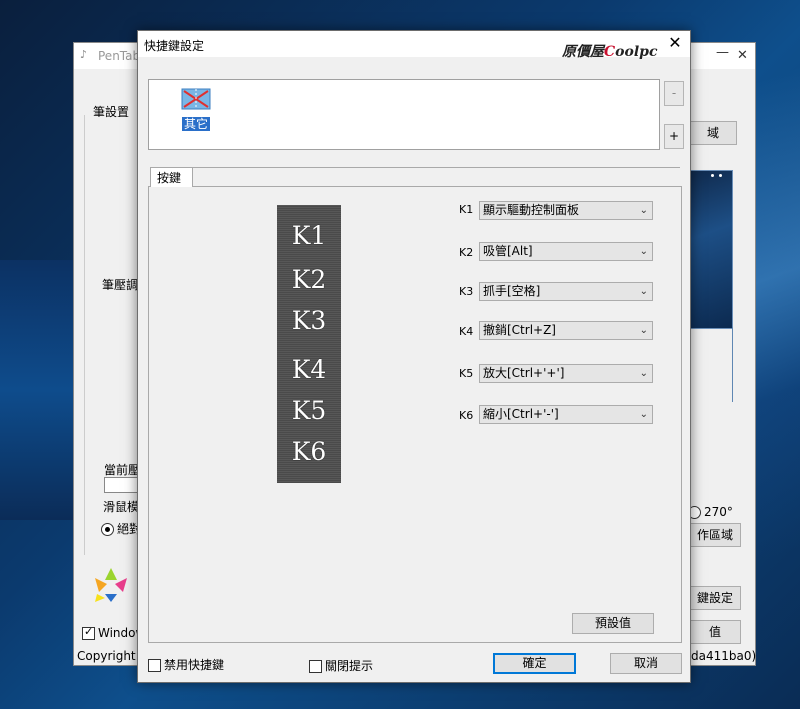 This screenshot has width=800, height=709. Describe the element at coordinates (111, 112) in the screenshot. I see `pen-settings-label: 筆設置` at that location.